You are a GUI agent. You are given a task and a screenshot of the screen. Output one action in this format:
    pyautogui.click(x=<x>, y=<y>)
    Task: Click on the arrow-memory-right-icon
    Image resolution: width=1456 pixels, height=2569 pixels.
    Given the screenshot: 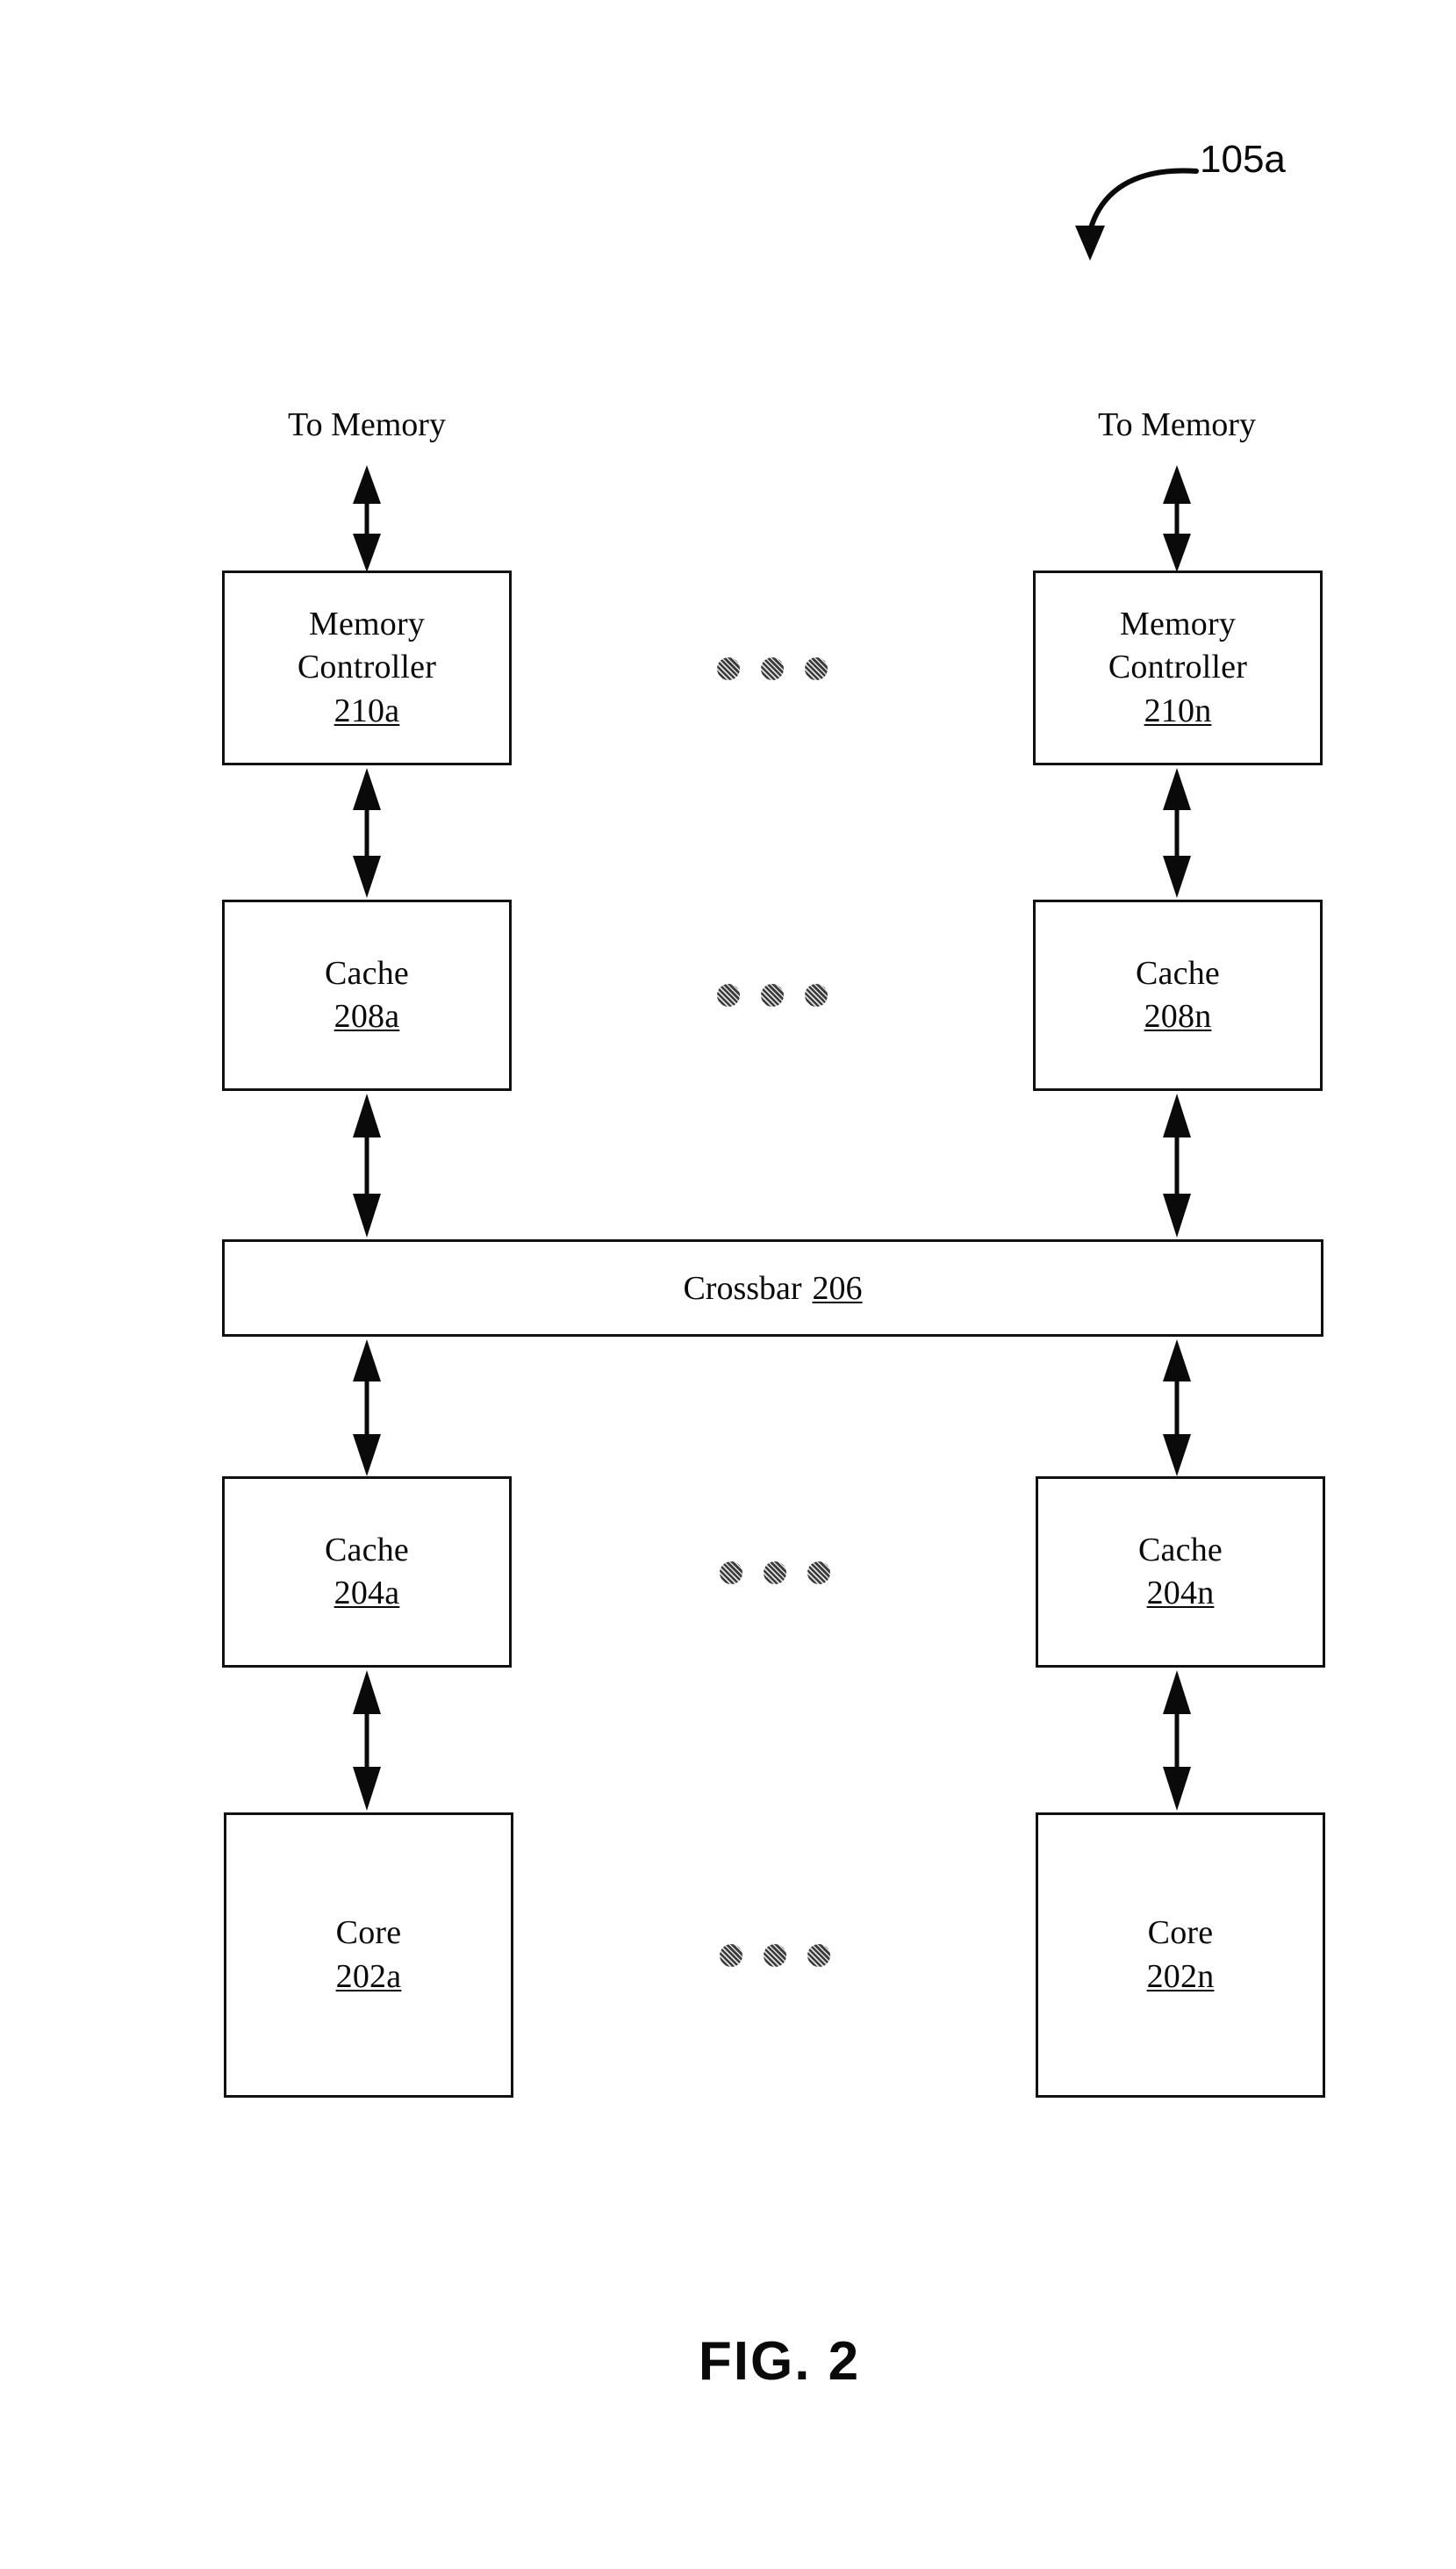 What is the action you would take?
    pyautogui.click(x=1177, y=518)
    